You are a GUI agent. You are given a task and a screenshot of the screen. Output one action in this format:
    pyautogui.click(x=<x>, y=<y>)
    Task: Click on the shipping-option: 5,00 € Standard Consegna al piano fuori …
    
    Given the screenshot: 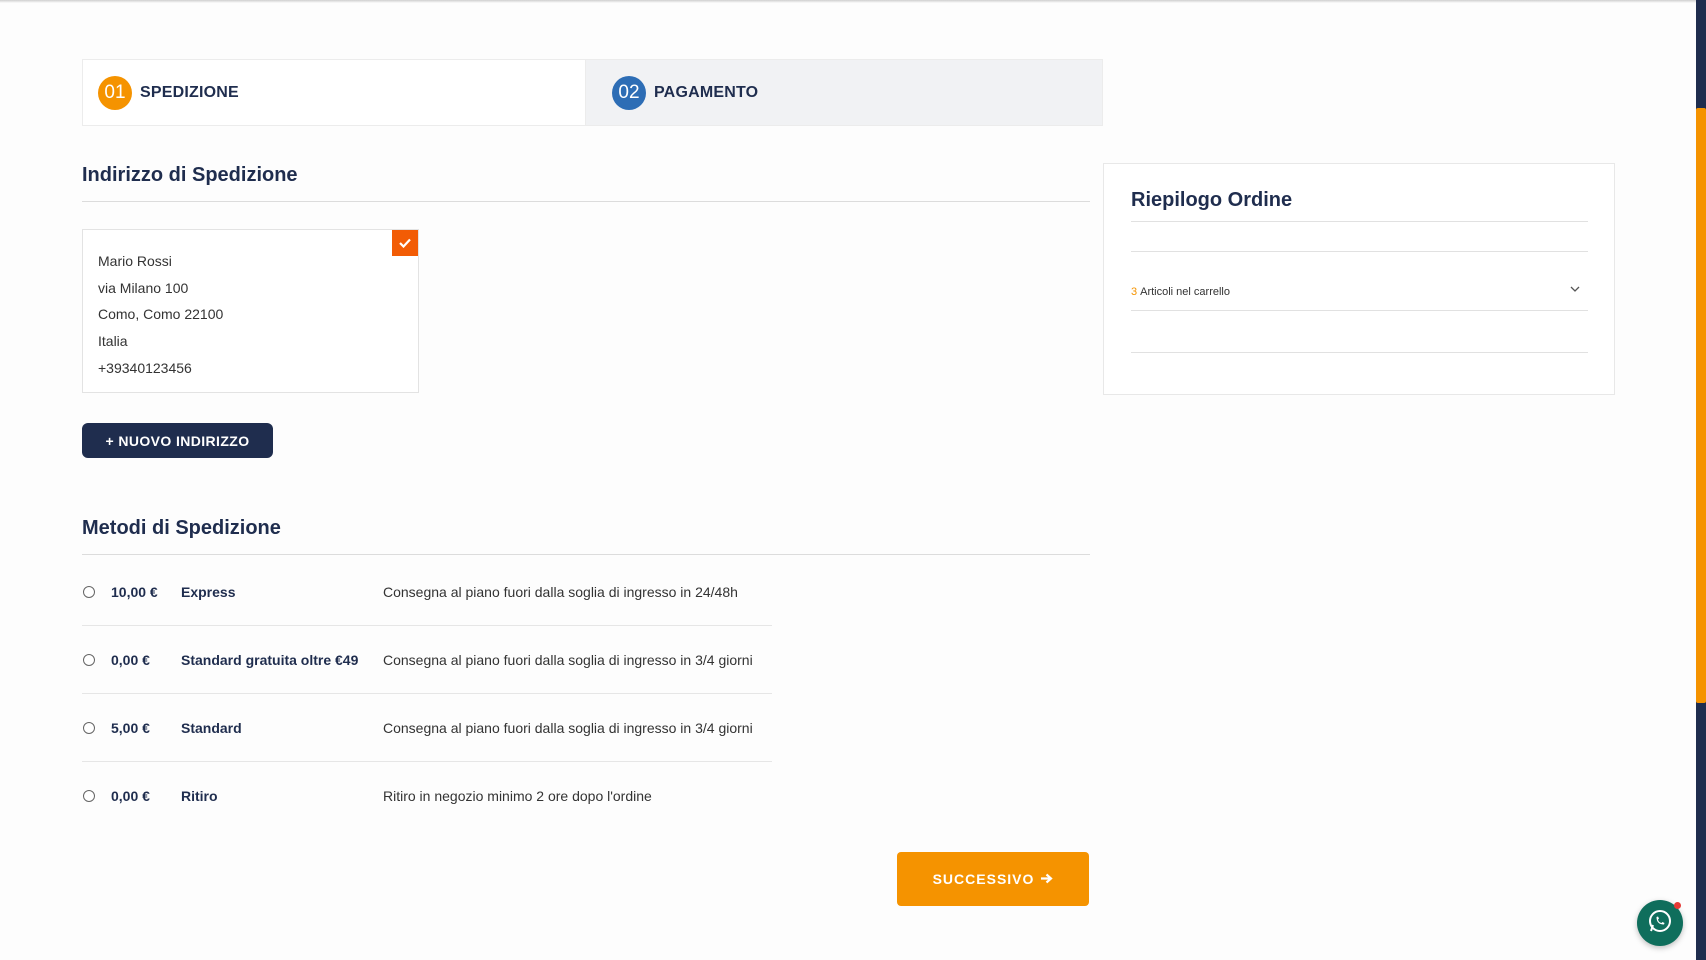 What is the action you would take?
    pyautogui.click(x=427, y=728)
    